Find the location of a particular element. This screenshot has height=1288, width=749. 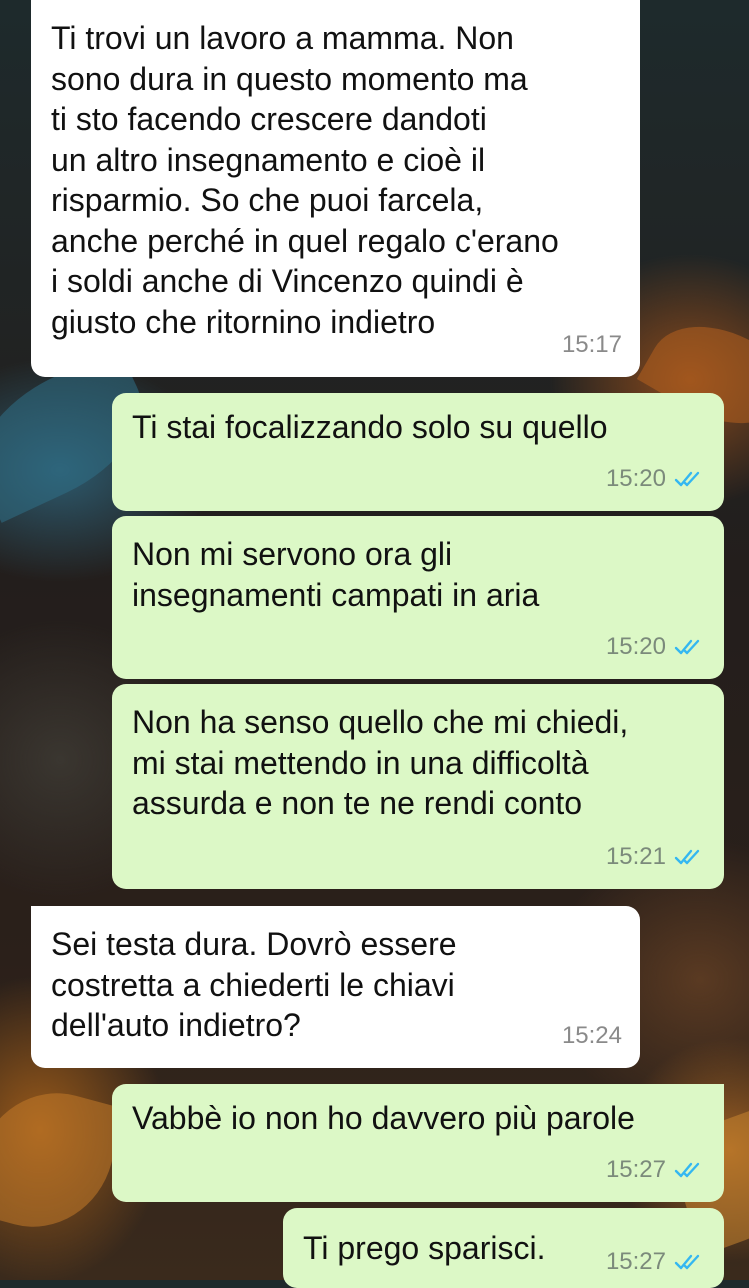

wallpaper-flower is located at coordinates (63, 1160).